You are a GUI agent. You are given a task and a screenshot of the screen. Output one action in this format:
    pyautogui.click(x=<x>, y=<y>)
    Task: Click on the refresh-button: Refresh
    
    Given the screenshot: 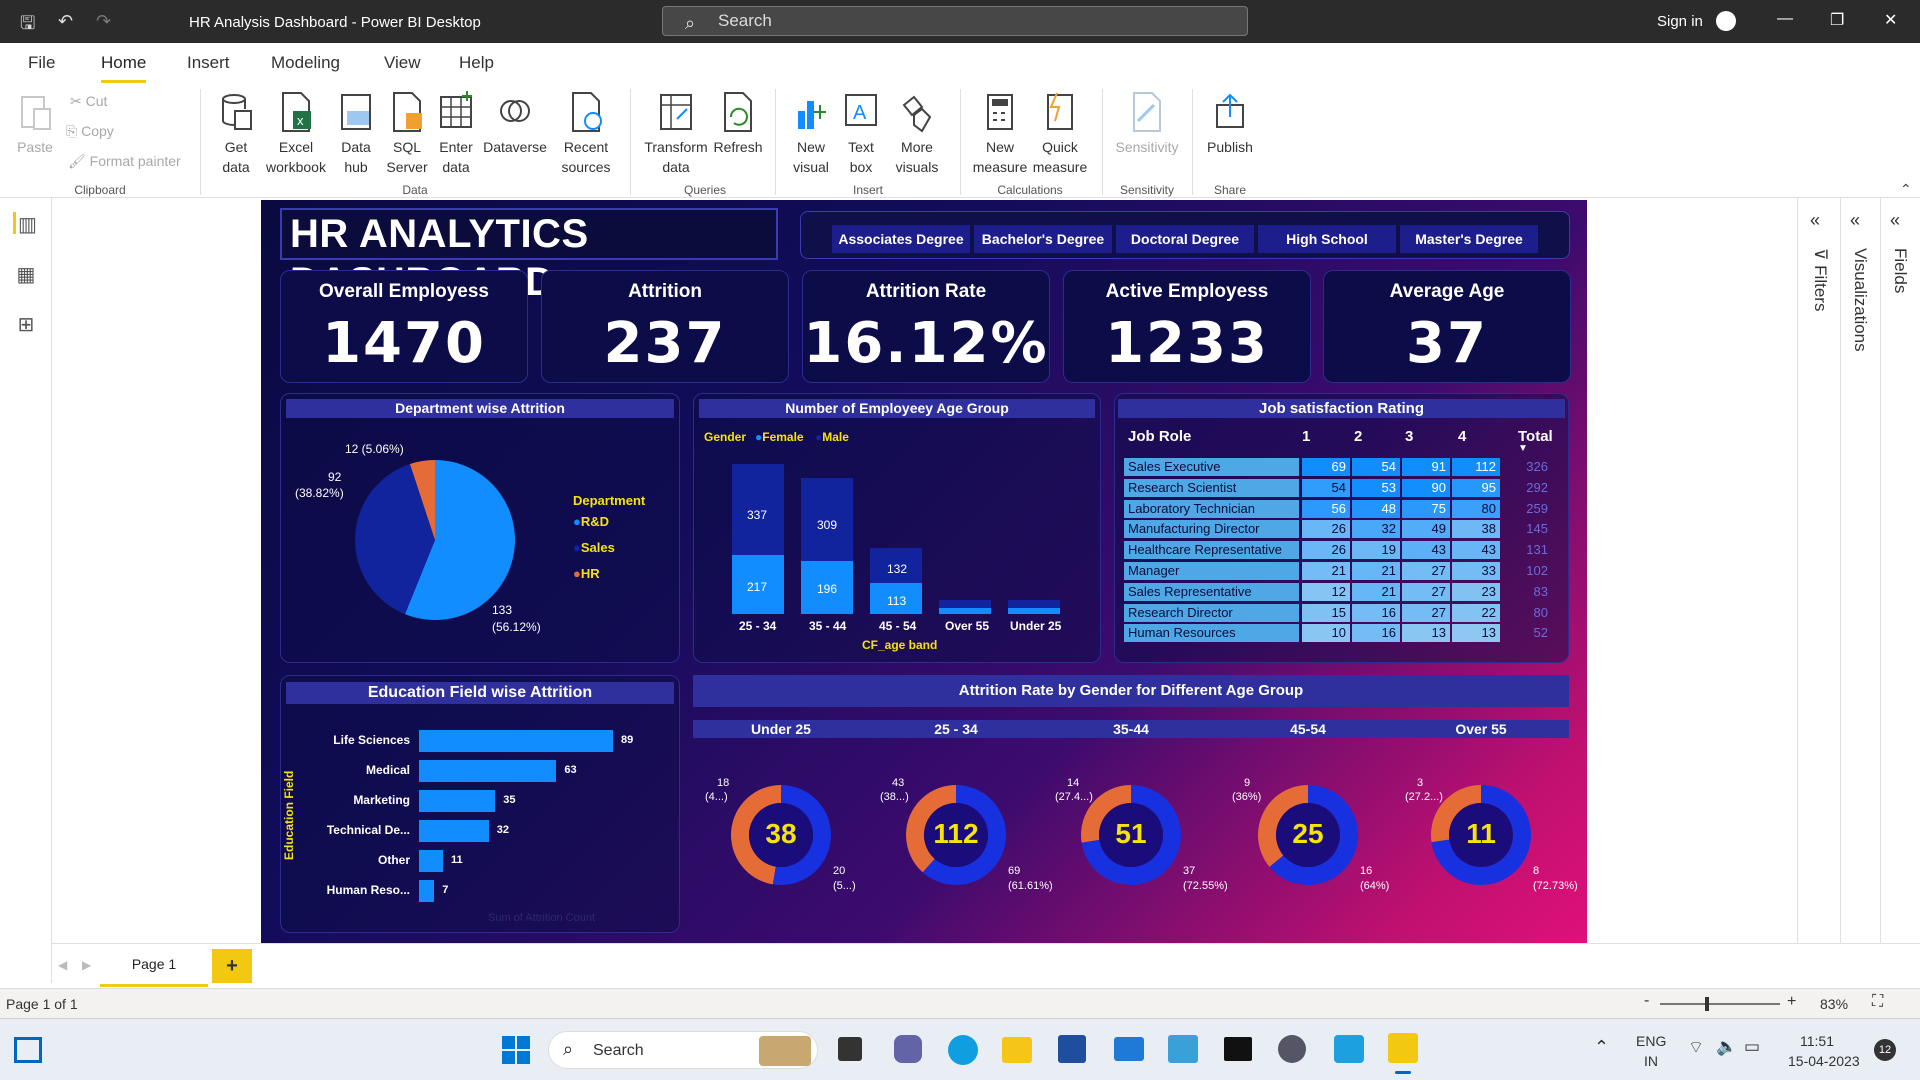 What is the action you would take?
    pyautogui.click(x=738, y=124)
    